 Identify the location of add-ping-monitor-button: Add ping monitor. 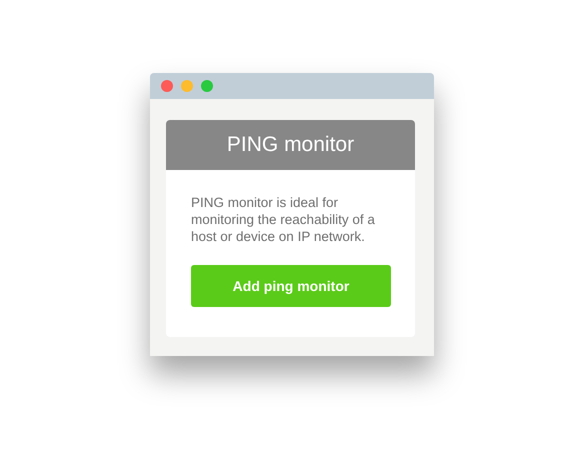
(291, 286).